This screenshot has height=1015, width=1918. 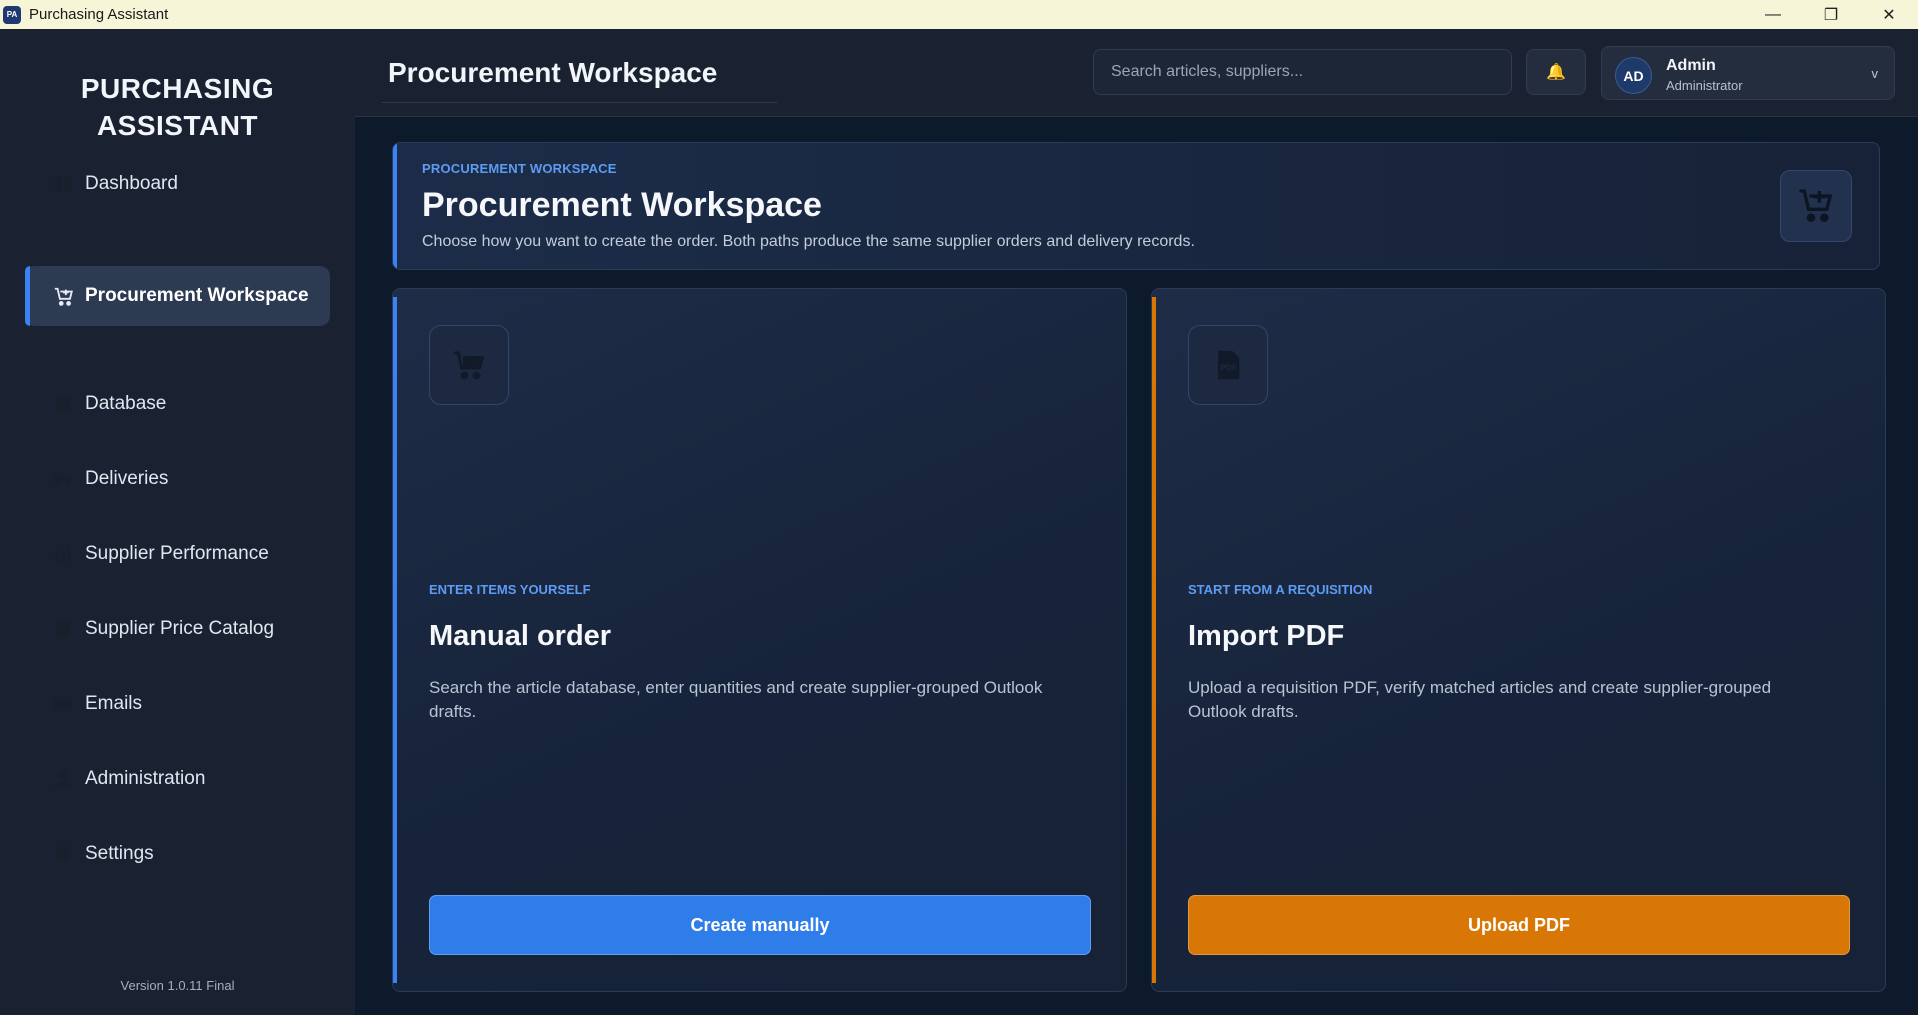 I want to click on card-title: Manual order, so click(x=520, y=636).